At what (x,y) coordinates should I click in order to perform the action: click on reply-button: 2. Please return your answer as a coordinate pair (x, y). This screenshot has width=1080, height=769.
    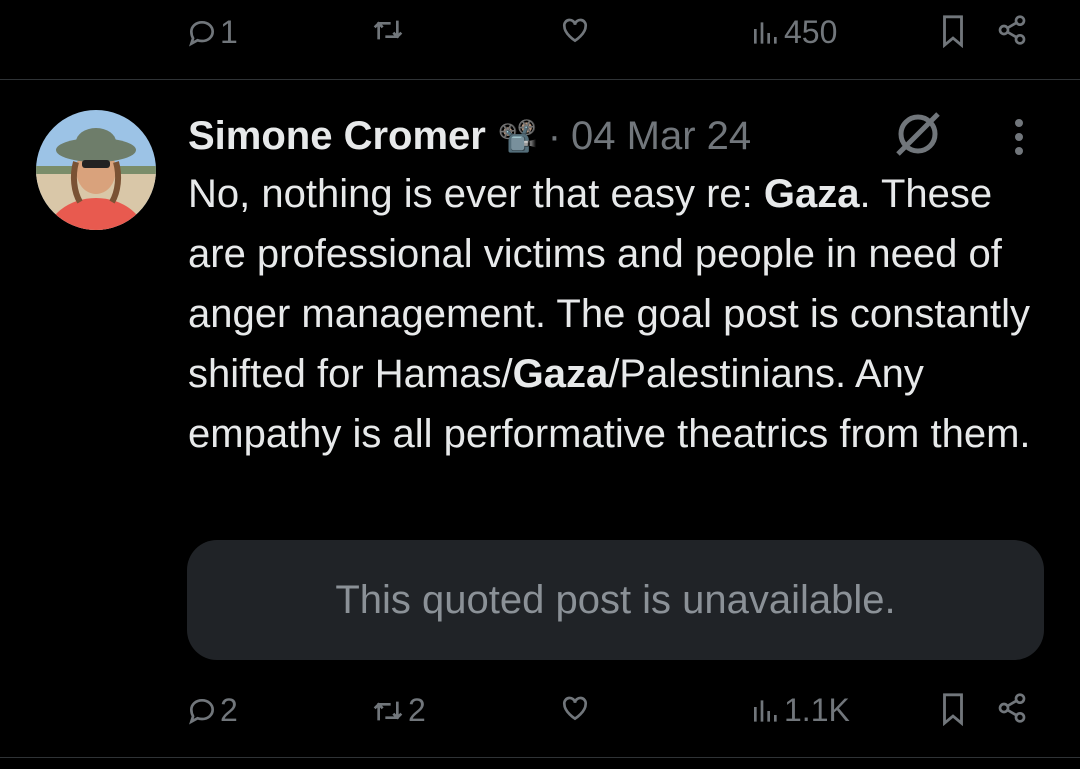
    Looking at the image, I should click on (212, 710).